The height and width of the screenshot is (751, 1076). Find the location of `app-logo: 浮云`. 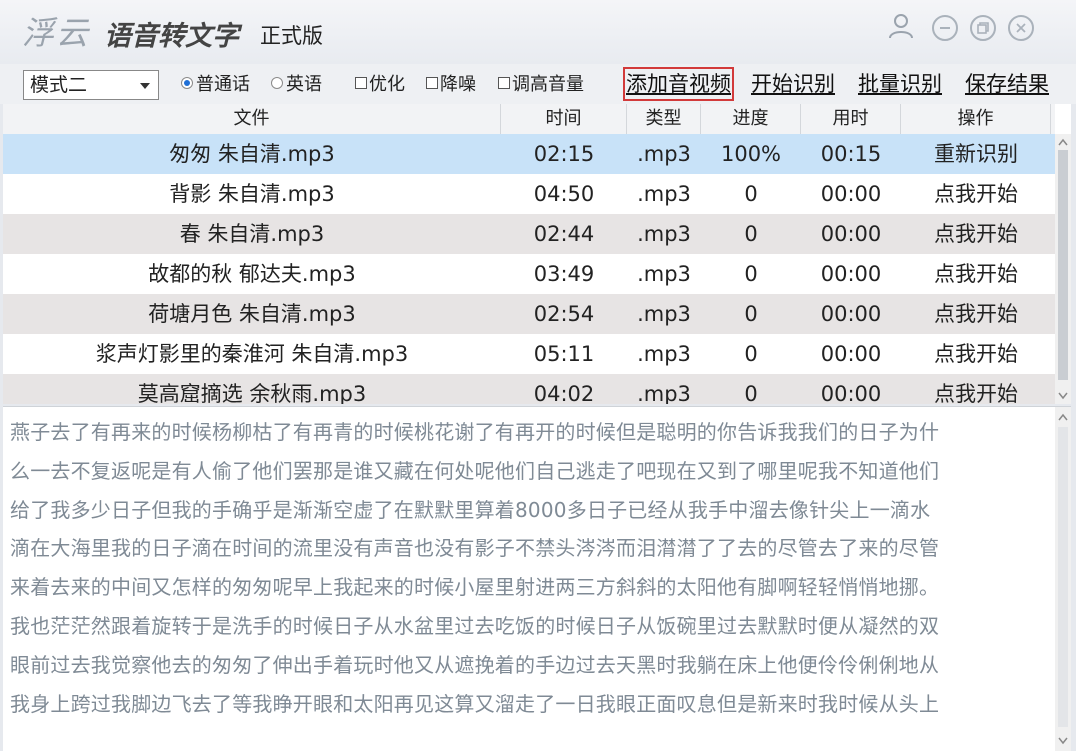

app-logo: 浮云 is located at coordinates (56, 33).